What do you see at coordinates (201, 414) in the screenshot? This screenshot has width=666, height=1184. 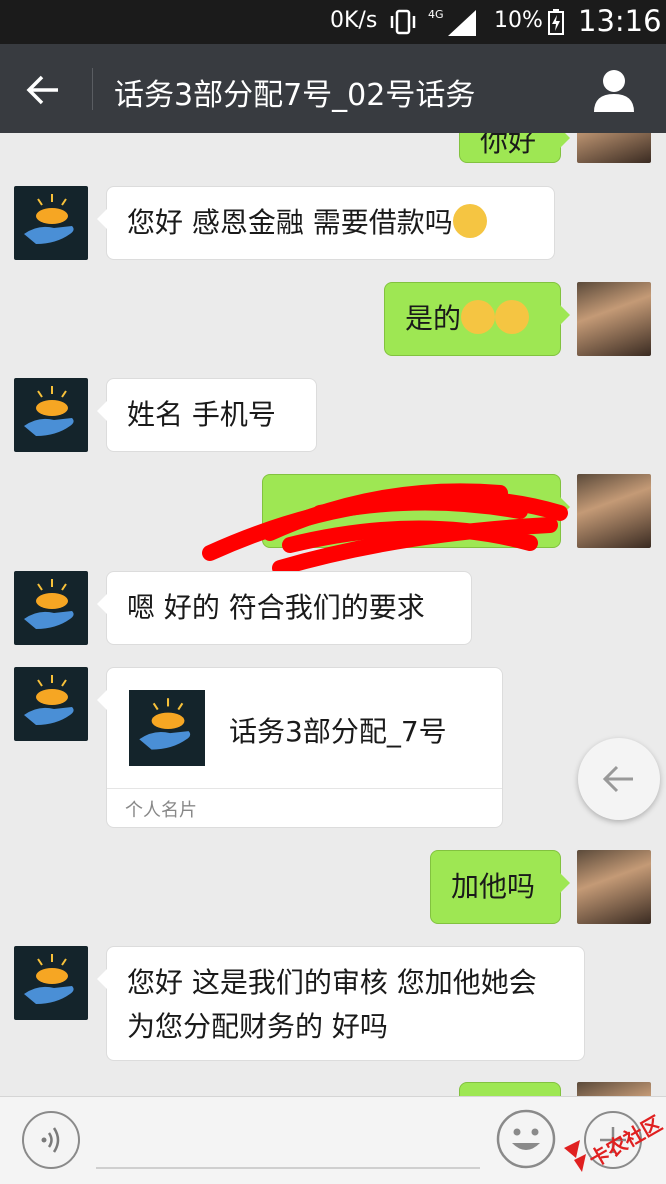 I see `message-text: 姓名 手机号` at bounding box center [201, 414].